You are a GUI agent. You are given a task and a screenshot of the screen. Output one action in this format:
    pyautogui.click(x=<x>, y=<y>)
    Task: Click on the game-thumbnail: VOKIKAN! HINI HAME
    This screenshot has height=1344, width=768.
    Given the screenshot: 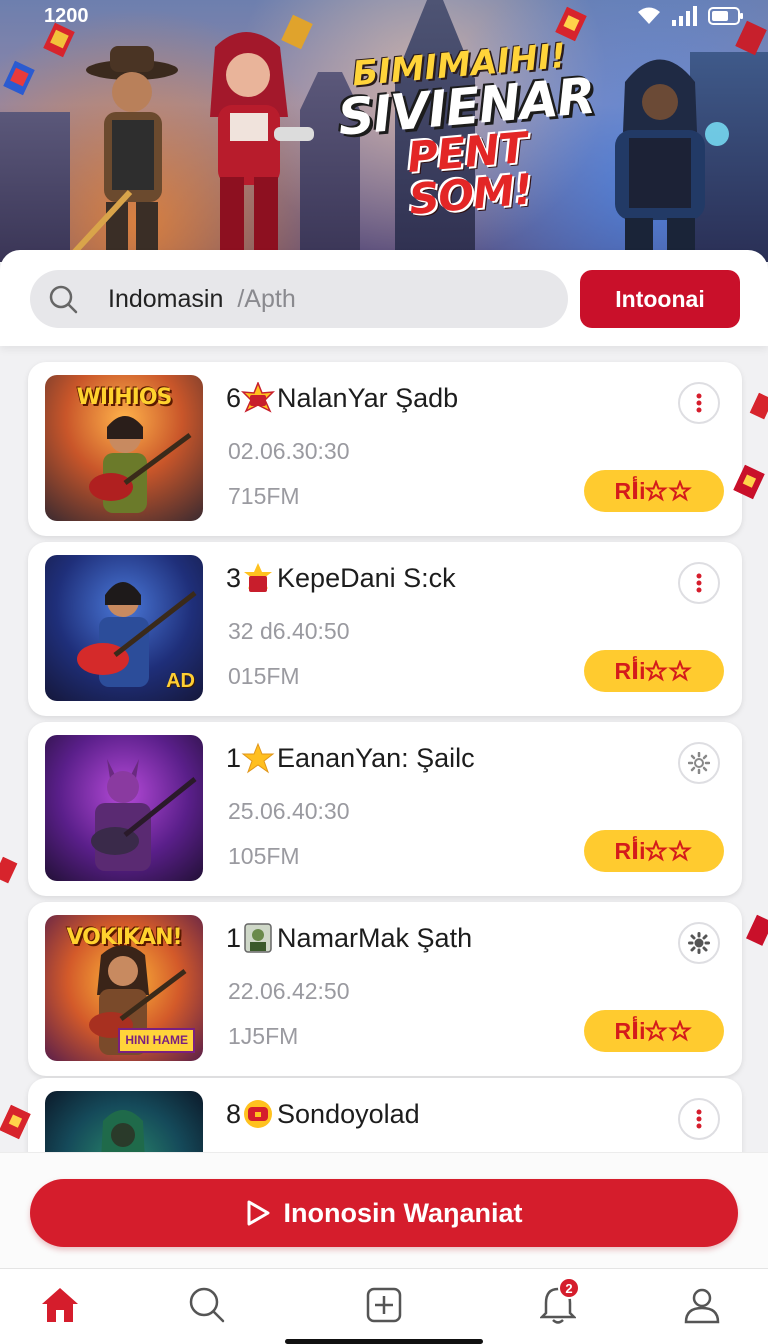 What is the action you would take?
    pyautogui.click(x=124, y=988)
    